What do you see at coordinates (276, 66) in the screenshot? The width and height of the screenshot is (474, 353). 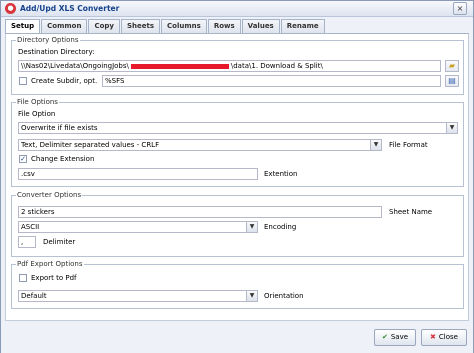 I see `destination-path-suffix: \data\1. Download & Split\` at bounding box center [276, 66].